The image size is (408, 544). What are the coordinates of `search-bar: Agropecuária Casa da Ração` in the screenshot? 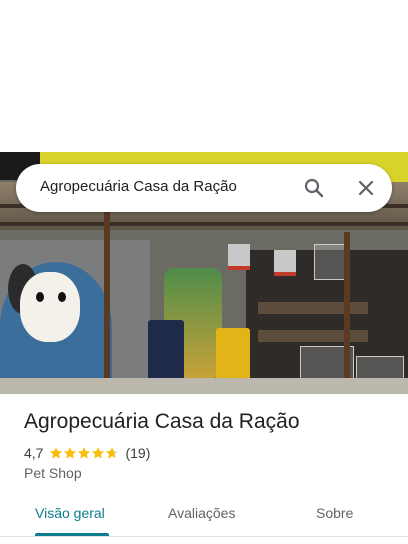 It's located at (204, 188).